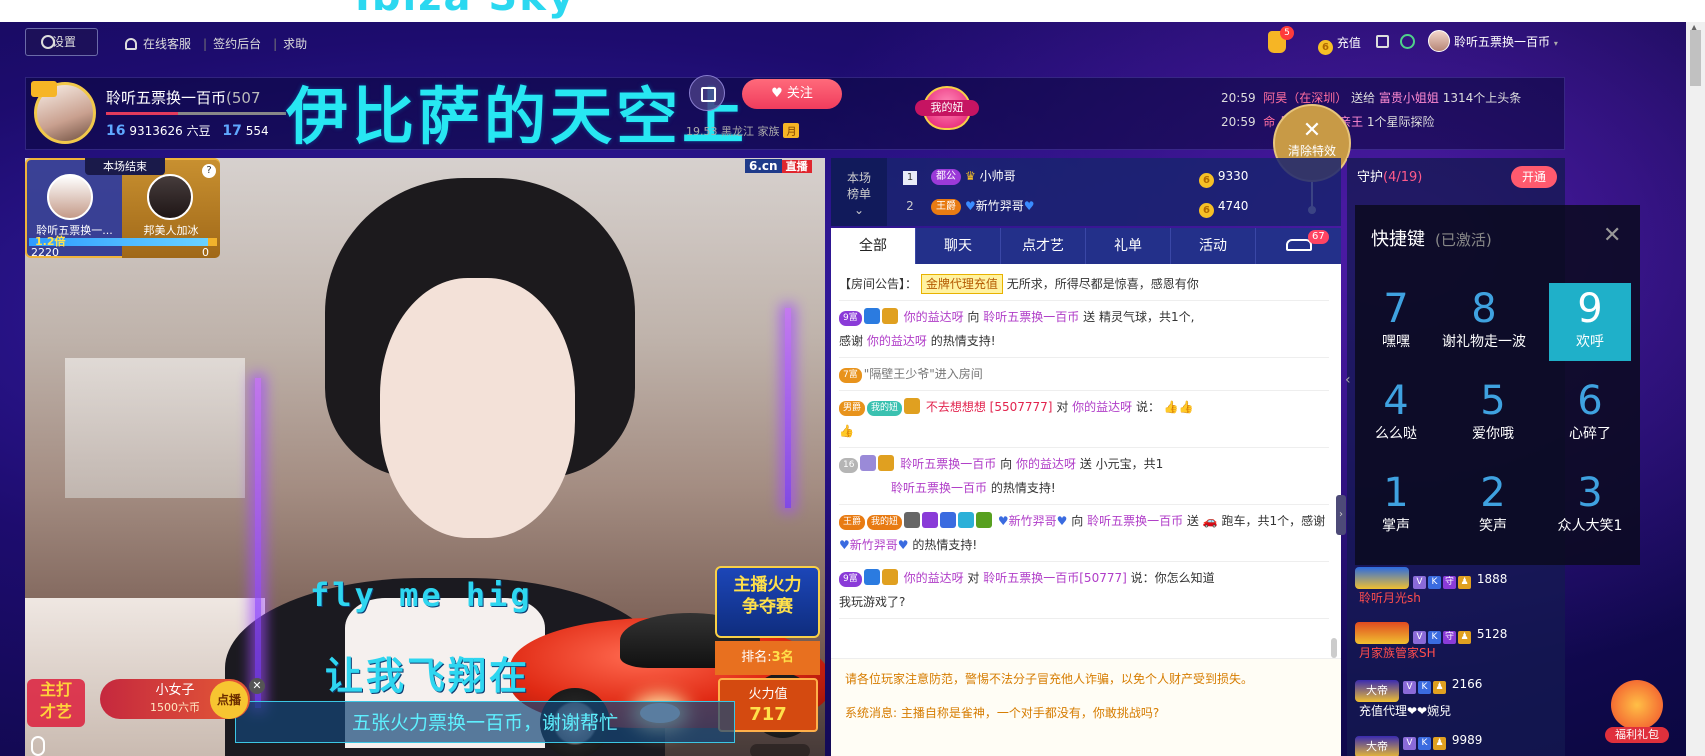  I want to click on rank-name: 小帅哥, so click(997, 176).